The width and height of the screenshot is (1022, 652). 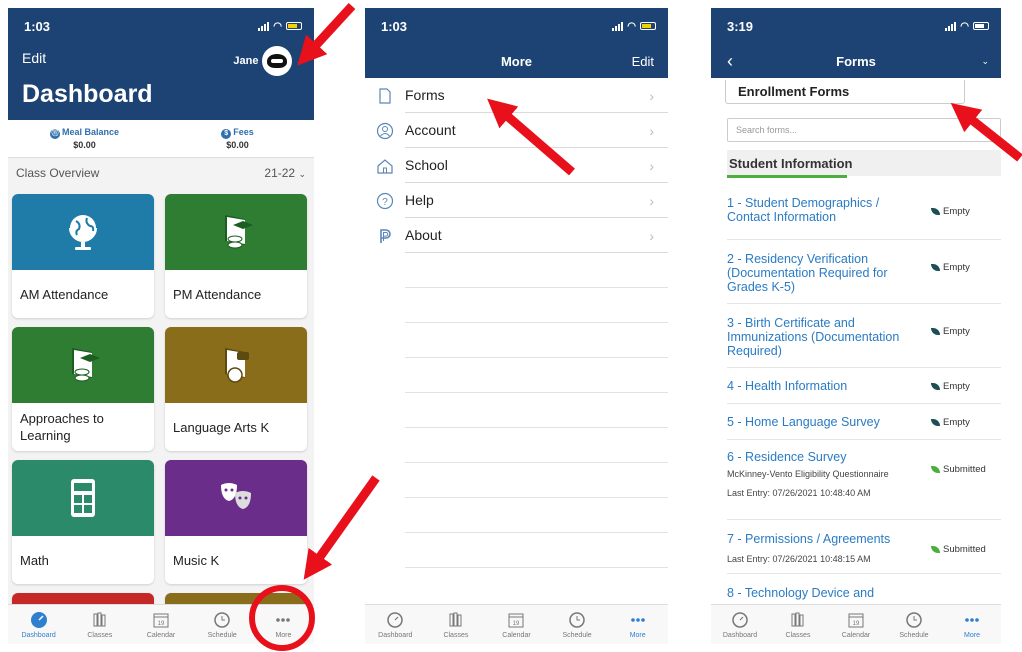 I want to click on powerschool-logo-icon, so click(x=385, y=236).